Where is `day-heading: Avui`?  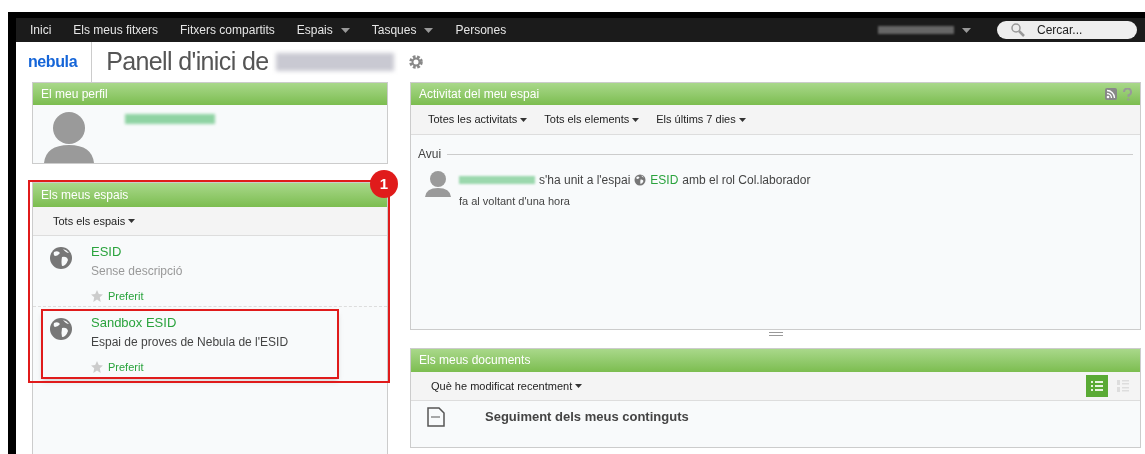
day-heading: Avui is located at coordinates (430, 154).